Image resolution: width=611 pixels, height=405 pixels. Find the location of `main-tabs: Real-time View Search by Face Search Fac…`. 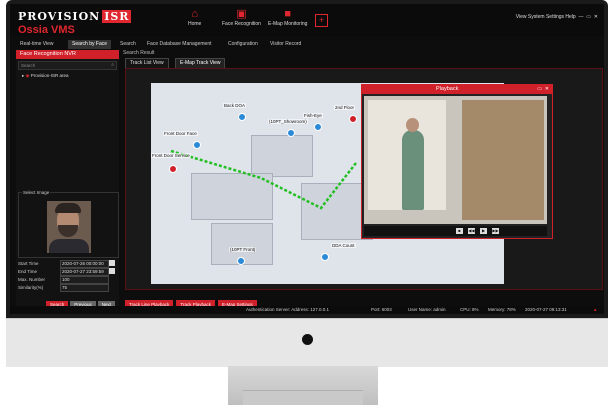

main-tabs: Real-time View Search by Face Search Fac… is located at coordinates (307, 44).